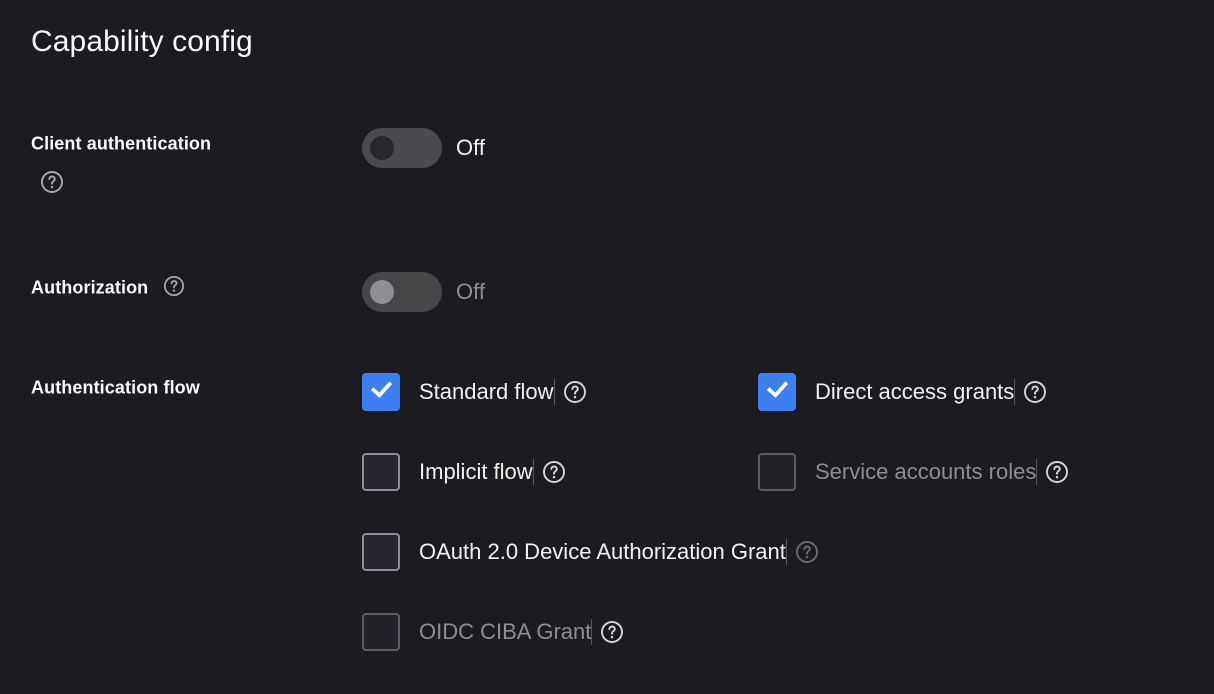 The height and width of the screenshot is (694, 1214). I want to click on authentication-flow-option: OIDC CIBA Grant, so click(493, 632).